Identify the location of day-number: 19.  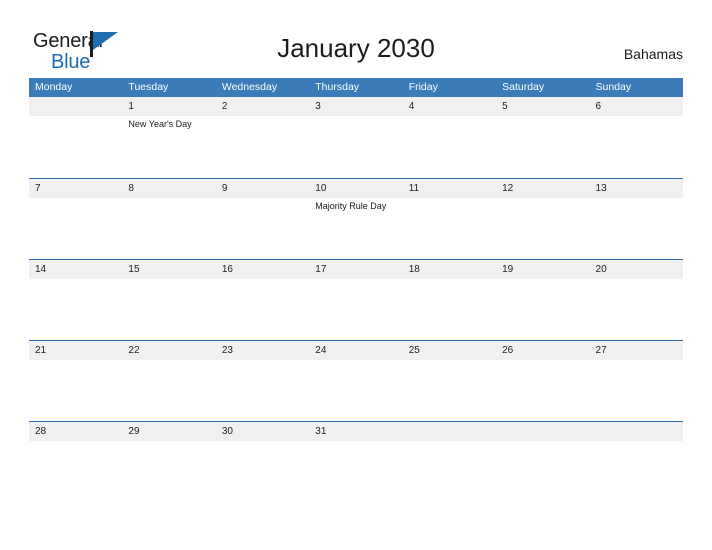
(542, 269).